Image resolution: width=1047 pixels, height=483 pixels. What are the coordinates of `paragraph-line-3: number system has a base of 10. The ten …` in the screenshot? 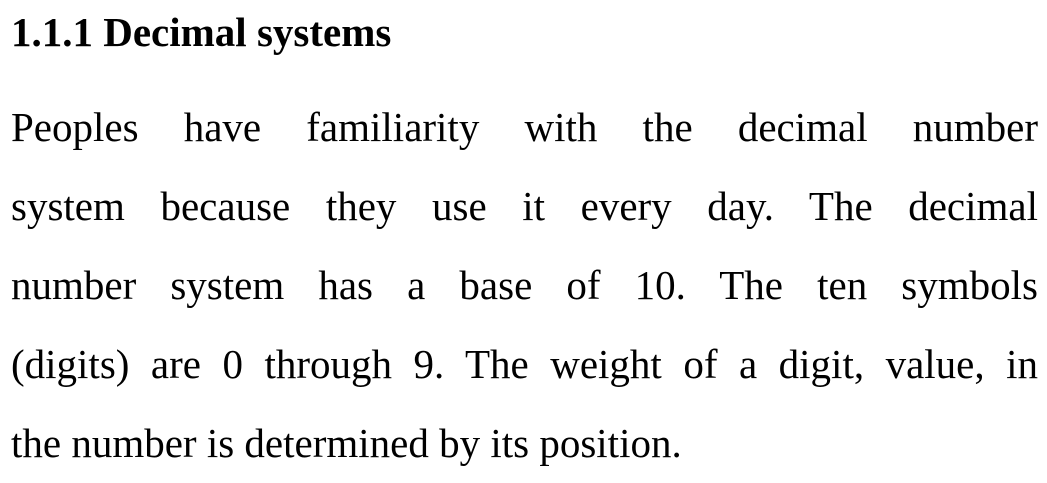 It's located at (524, 285).